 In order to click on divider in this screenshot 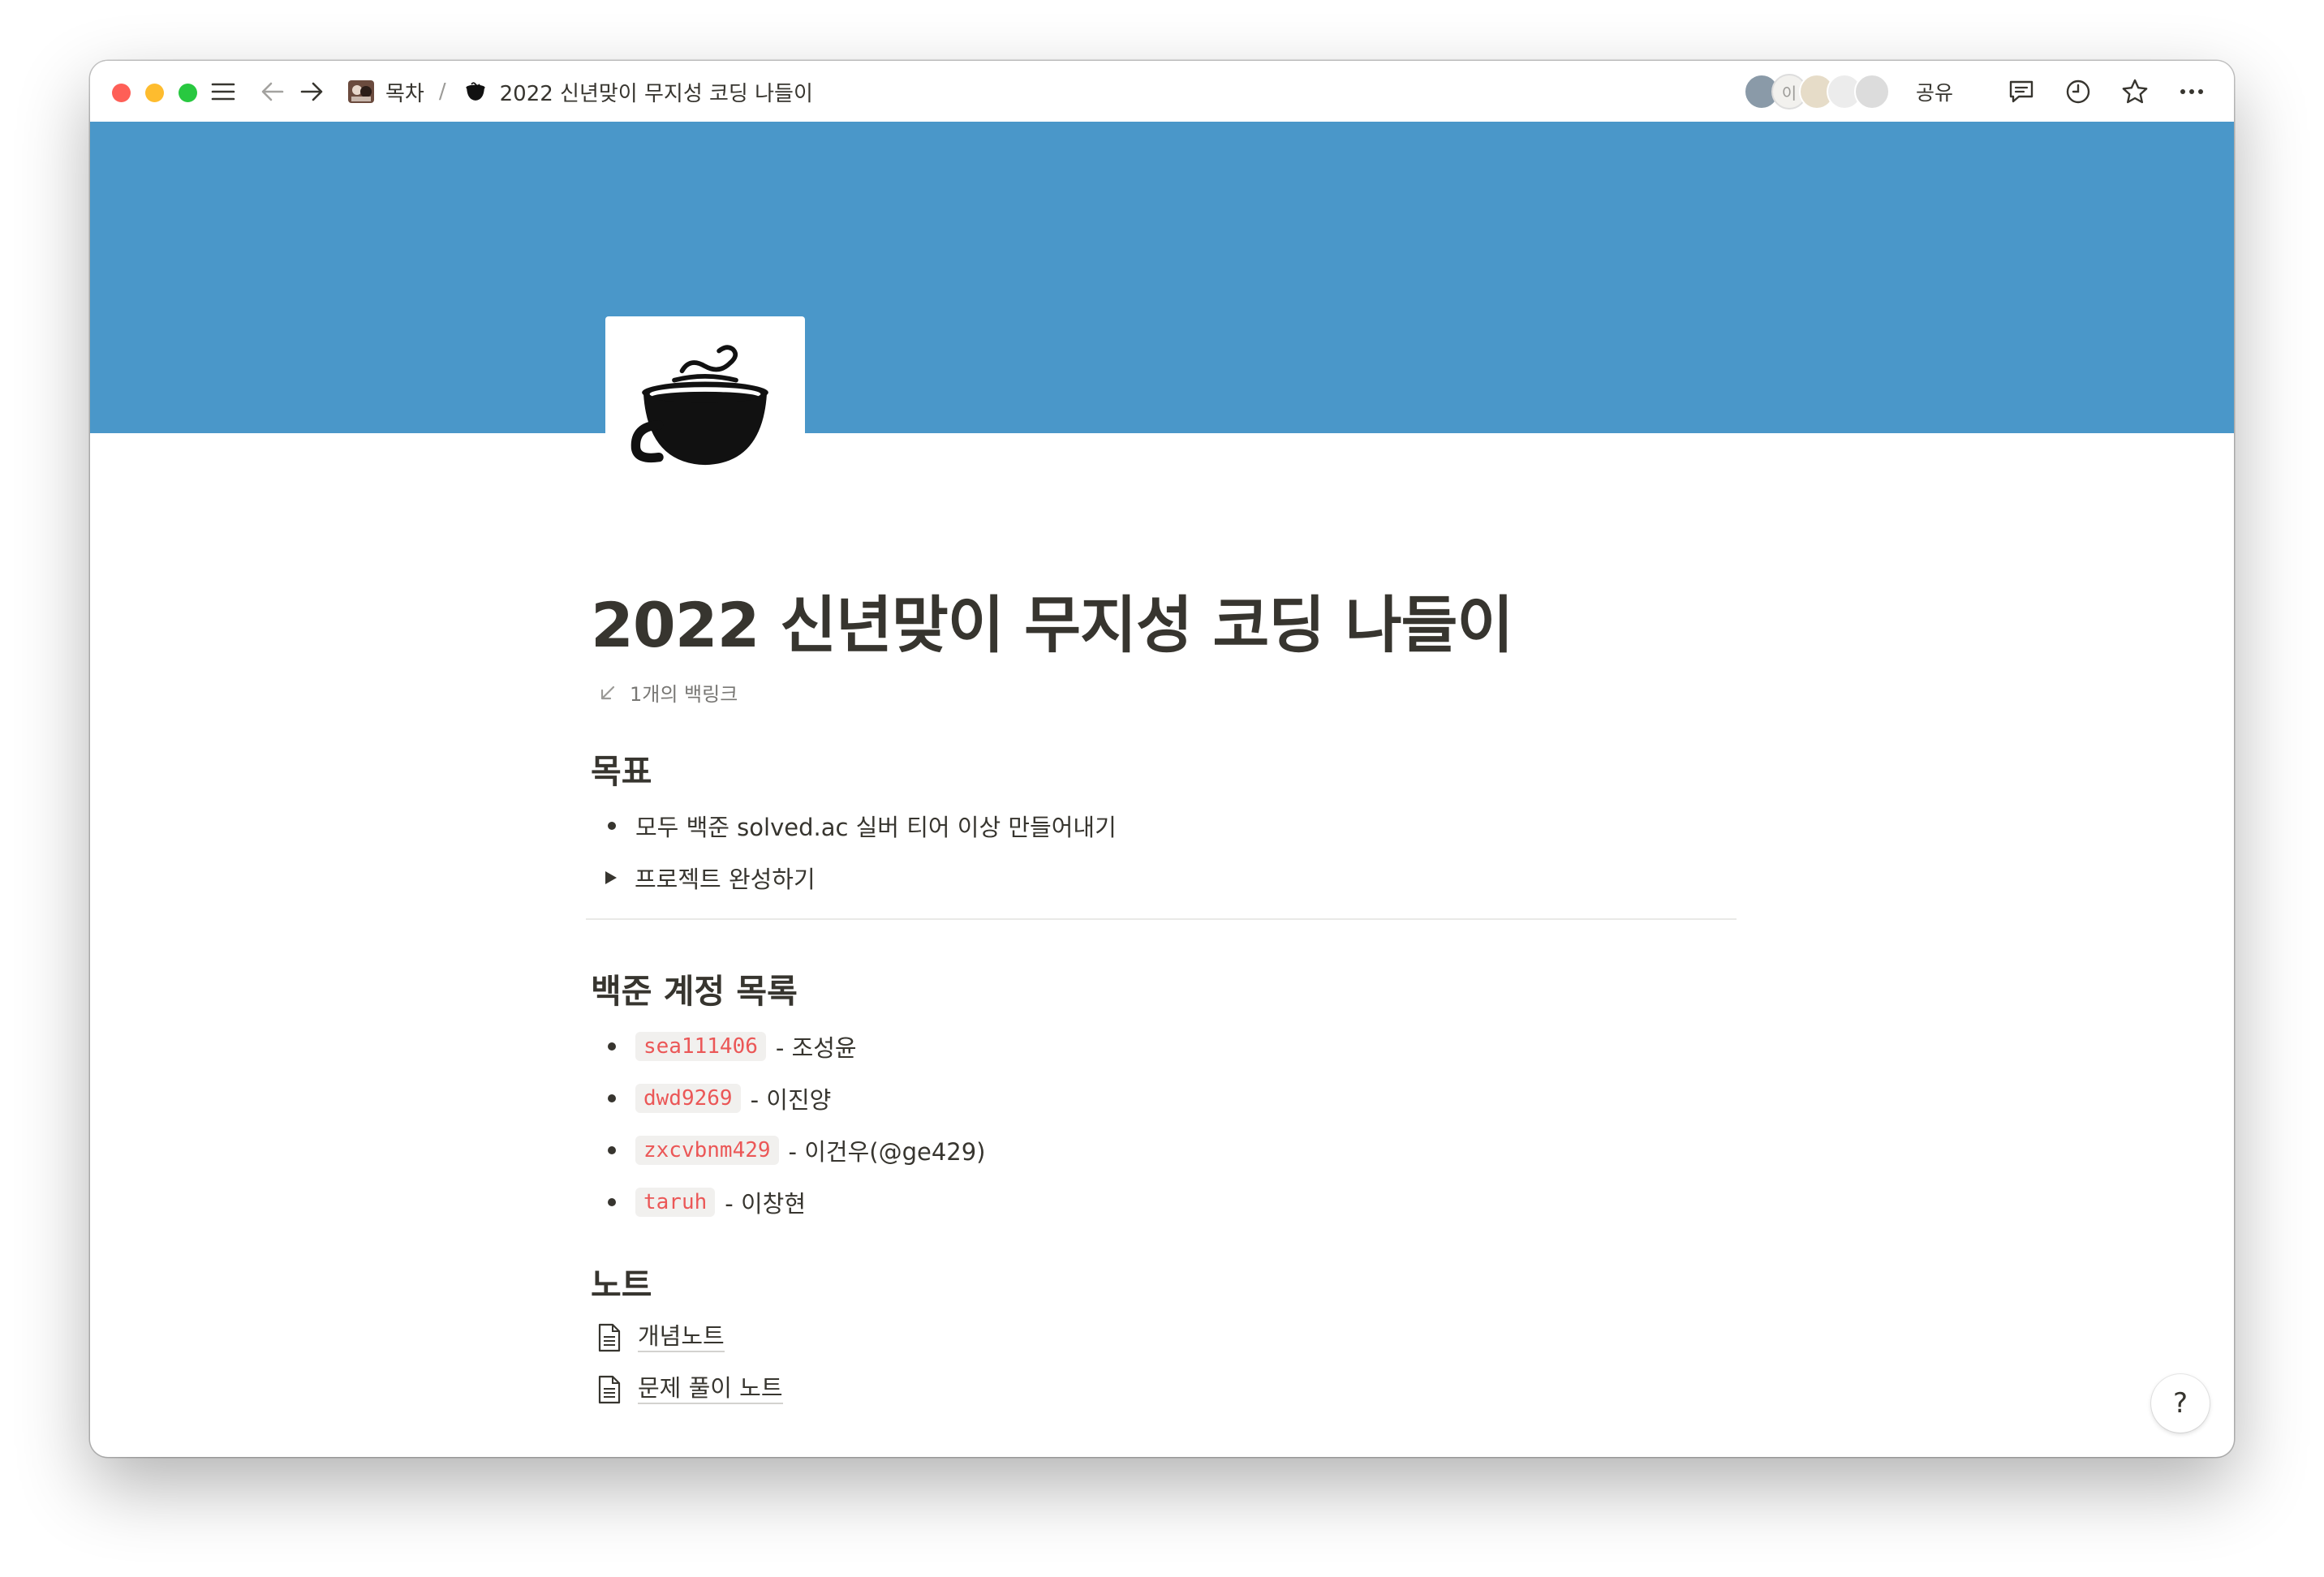, I will do `click(1161, 920)`.